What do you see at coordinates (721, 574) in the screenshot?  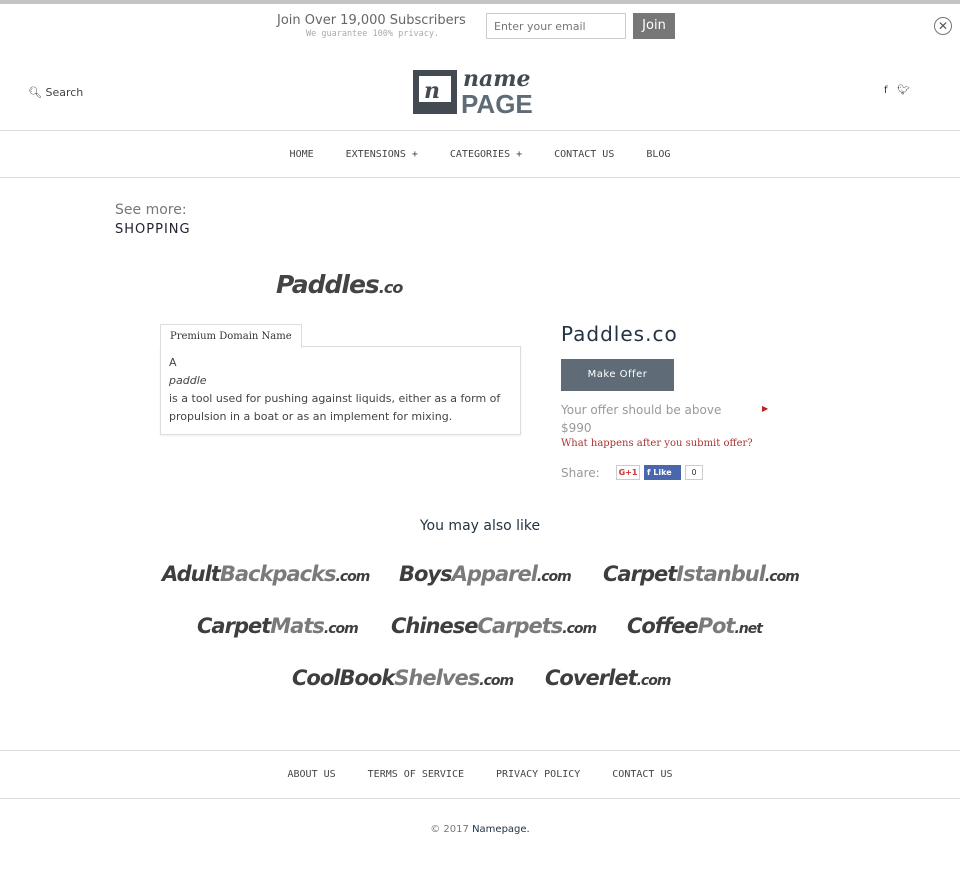 I see `related-domain-part: Istanbul` at bounding box center [721, 574].